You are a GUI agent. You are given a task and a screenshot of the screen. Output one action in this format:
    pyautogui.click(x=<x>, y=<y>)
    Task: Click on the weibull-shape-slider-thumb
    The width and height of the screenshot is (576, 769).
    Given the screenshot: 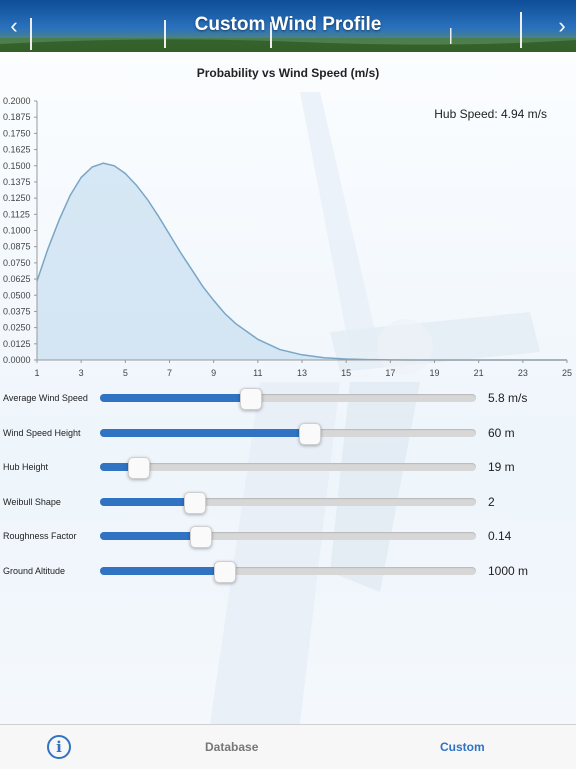 What is the action you would take?
    pyautogui.click(x=195, y=502)
    